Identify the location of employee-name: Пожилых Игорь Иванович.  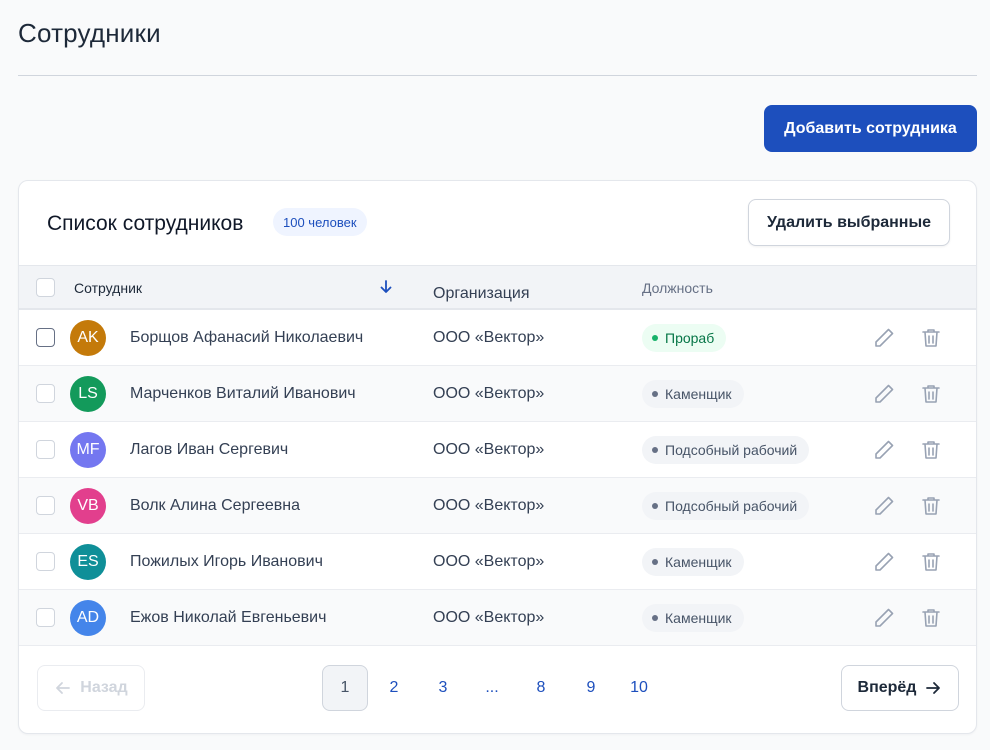
(226, 562).